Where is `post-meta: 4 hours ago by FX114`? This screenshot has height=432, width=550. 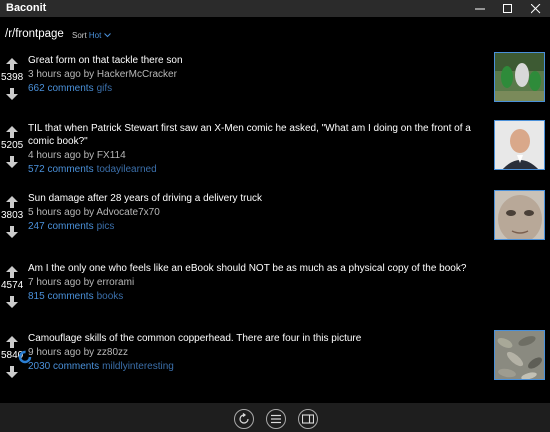
post-meta: 4 hours ago by FX114 is located at coordinates (77, 155).